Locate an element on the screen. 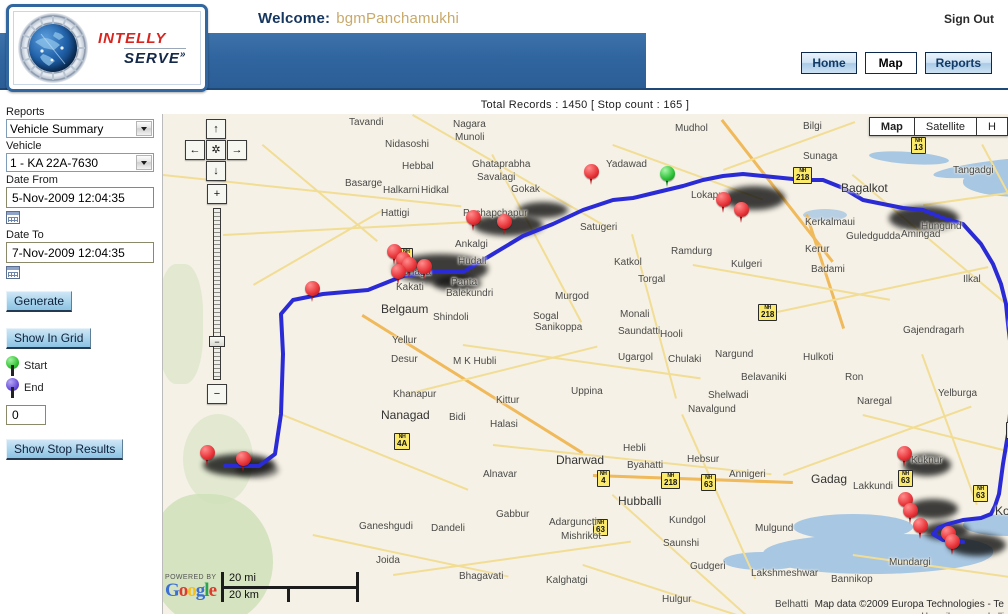  date-to-input: 7-Nov-2009 12:04:35 is located at coordinates (80, 252).